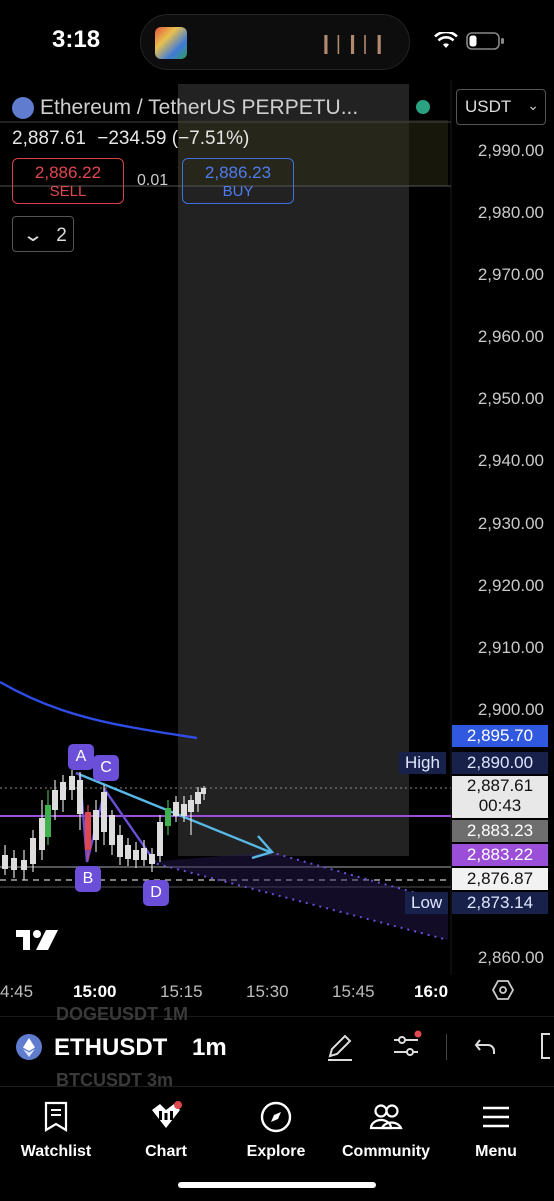 The height and width of the screenshot is (1201, 554). What do you see at coordinates (510, 336) in the screenshot?
I see `price-axis-label: 2,960.00` at bounding box center [510, 336].